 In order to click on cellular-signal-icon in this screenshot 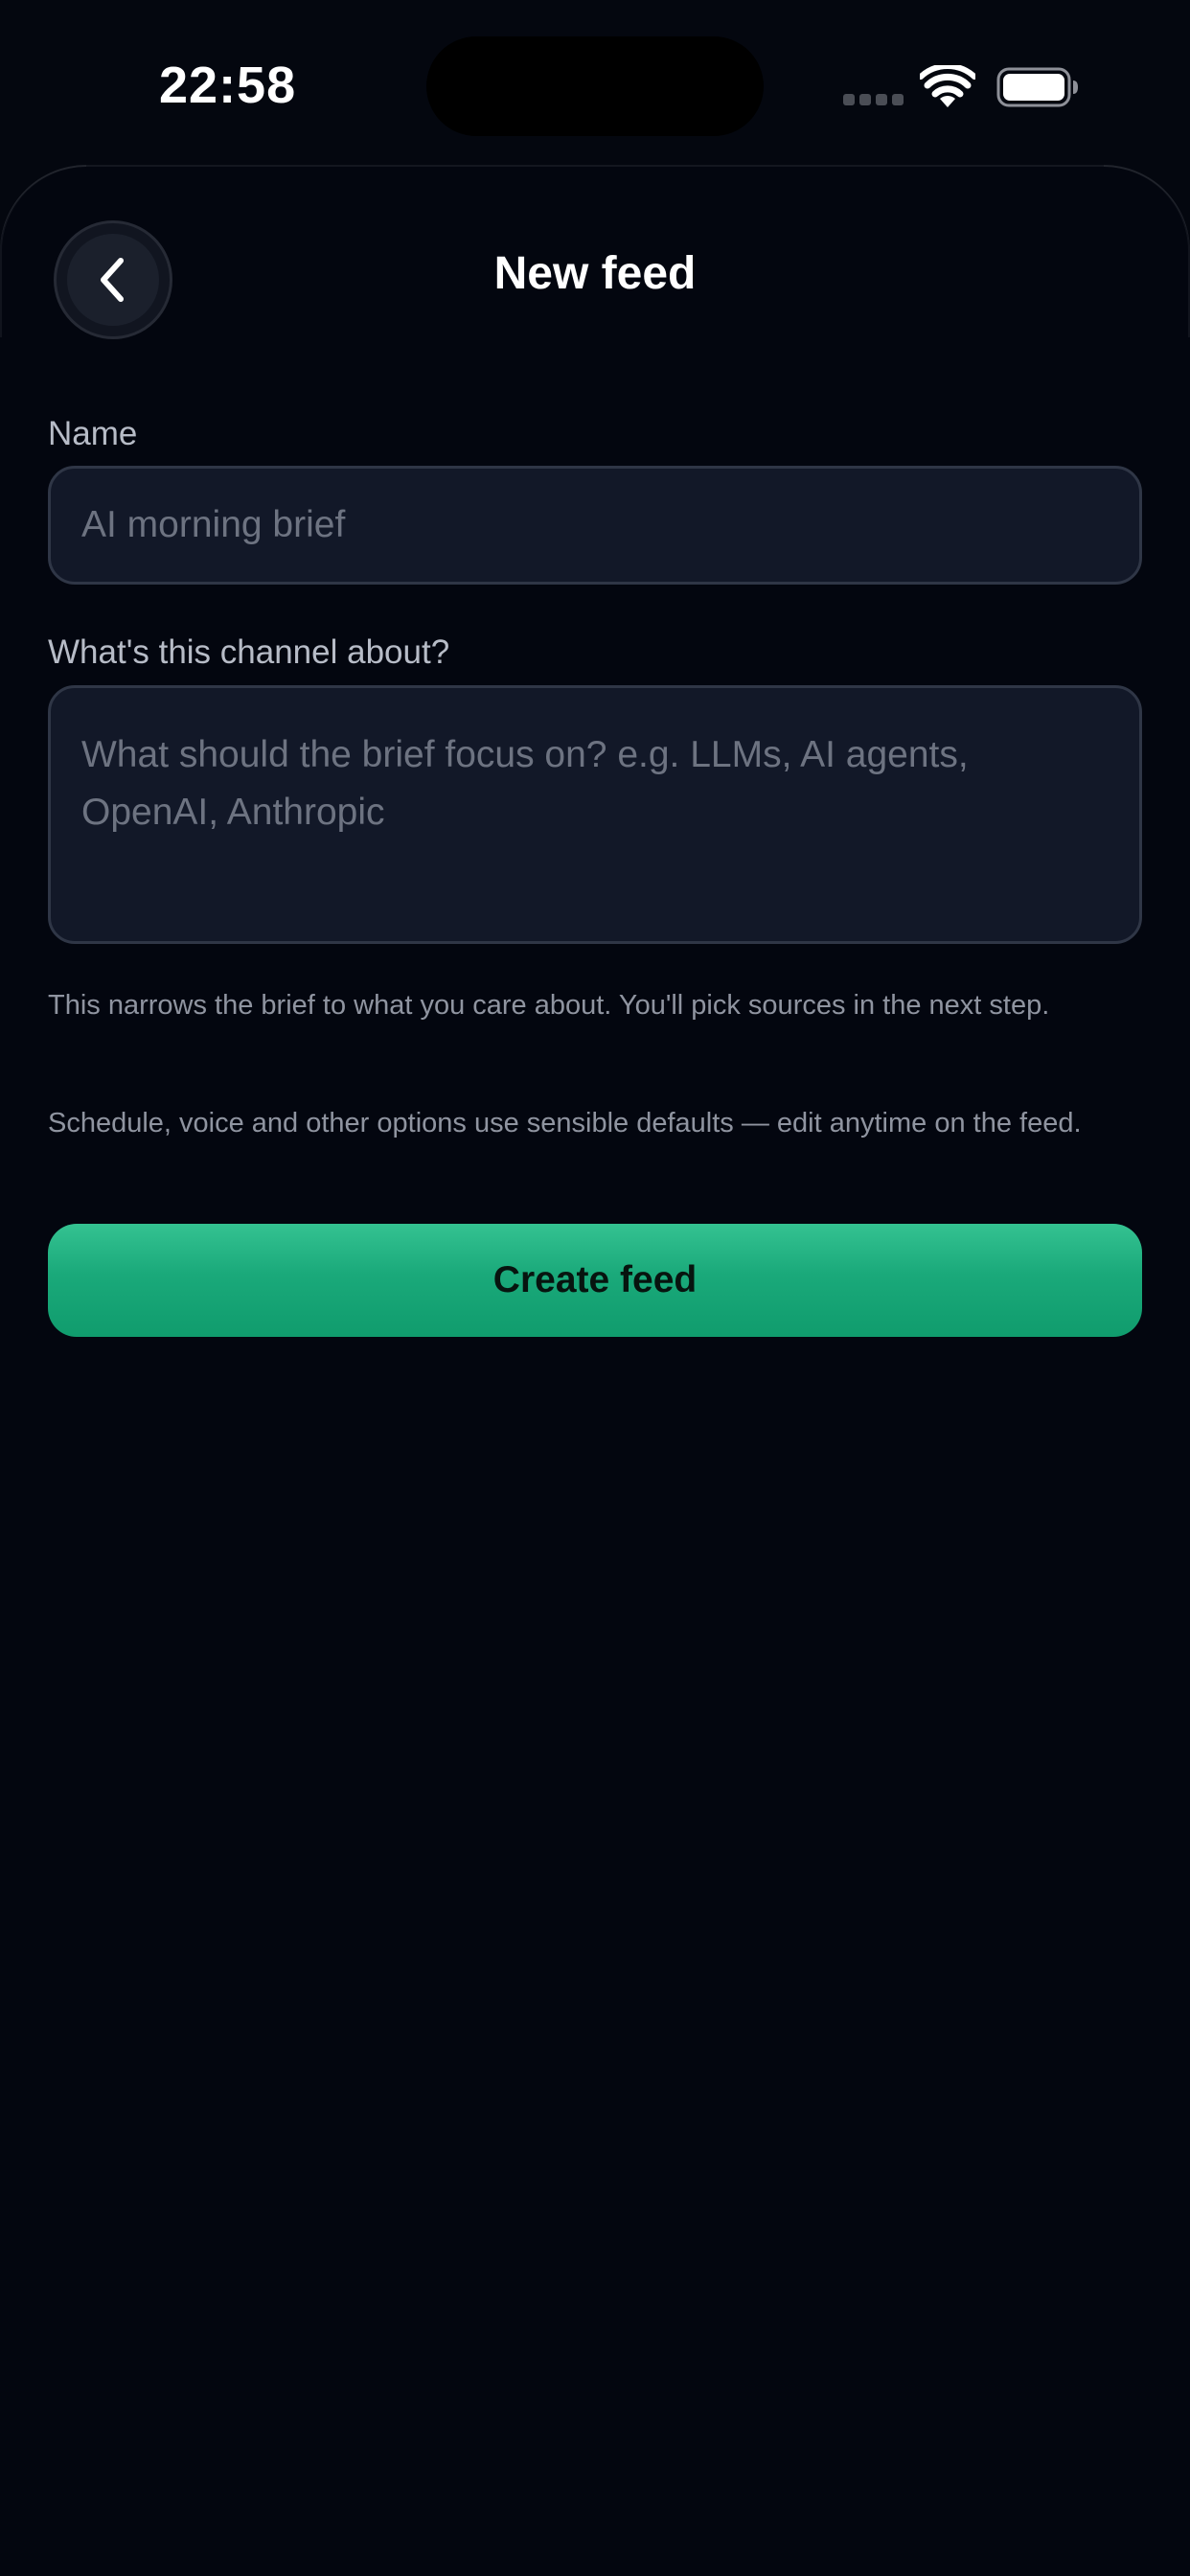, I will do `click(873, 99)`.